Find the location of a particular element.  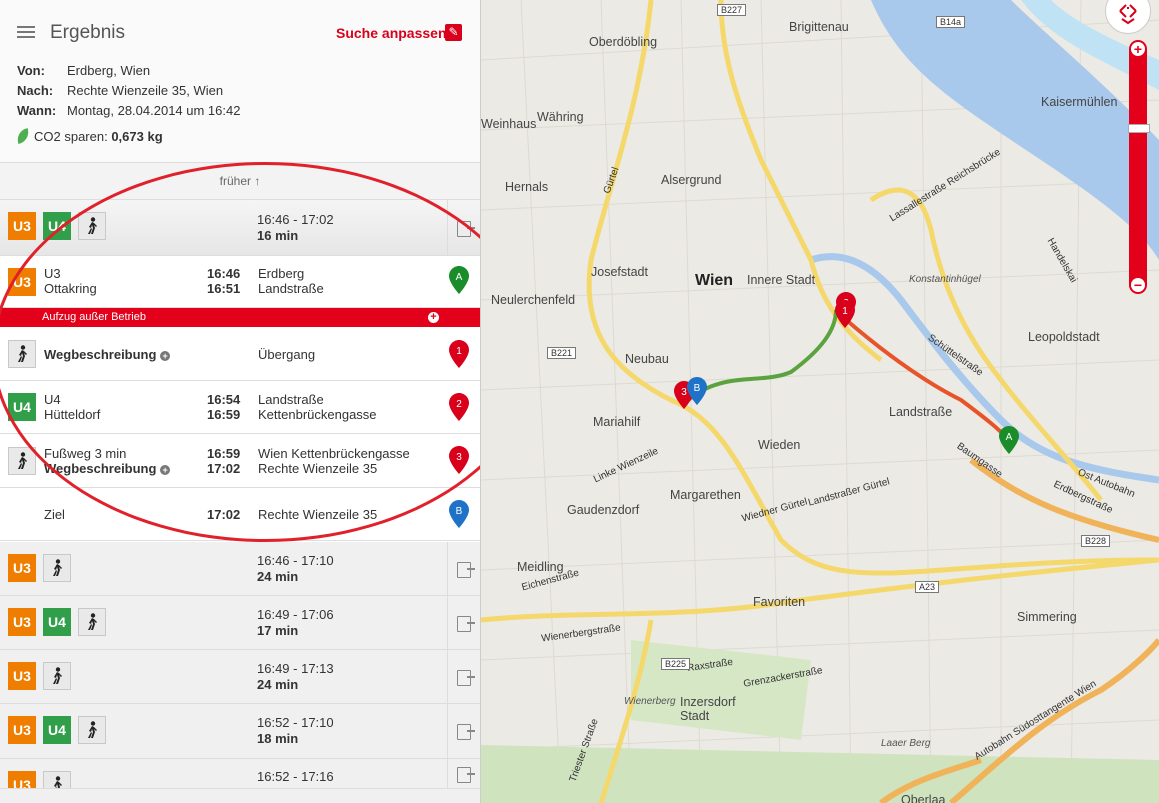

map-pan-control is located at coordinates (1128, 17).